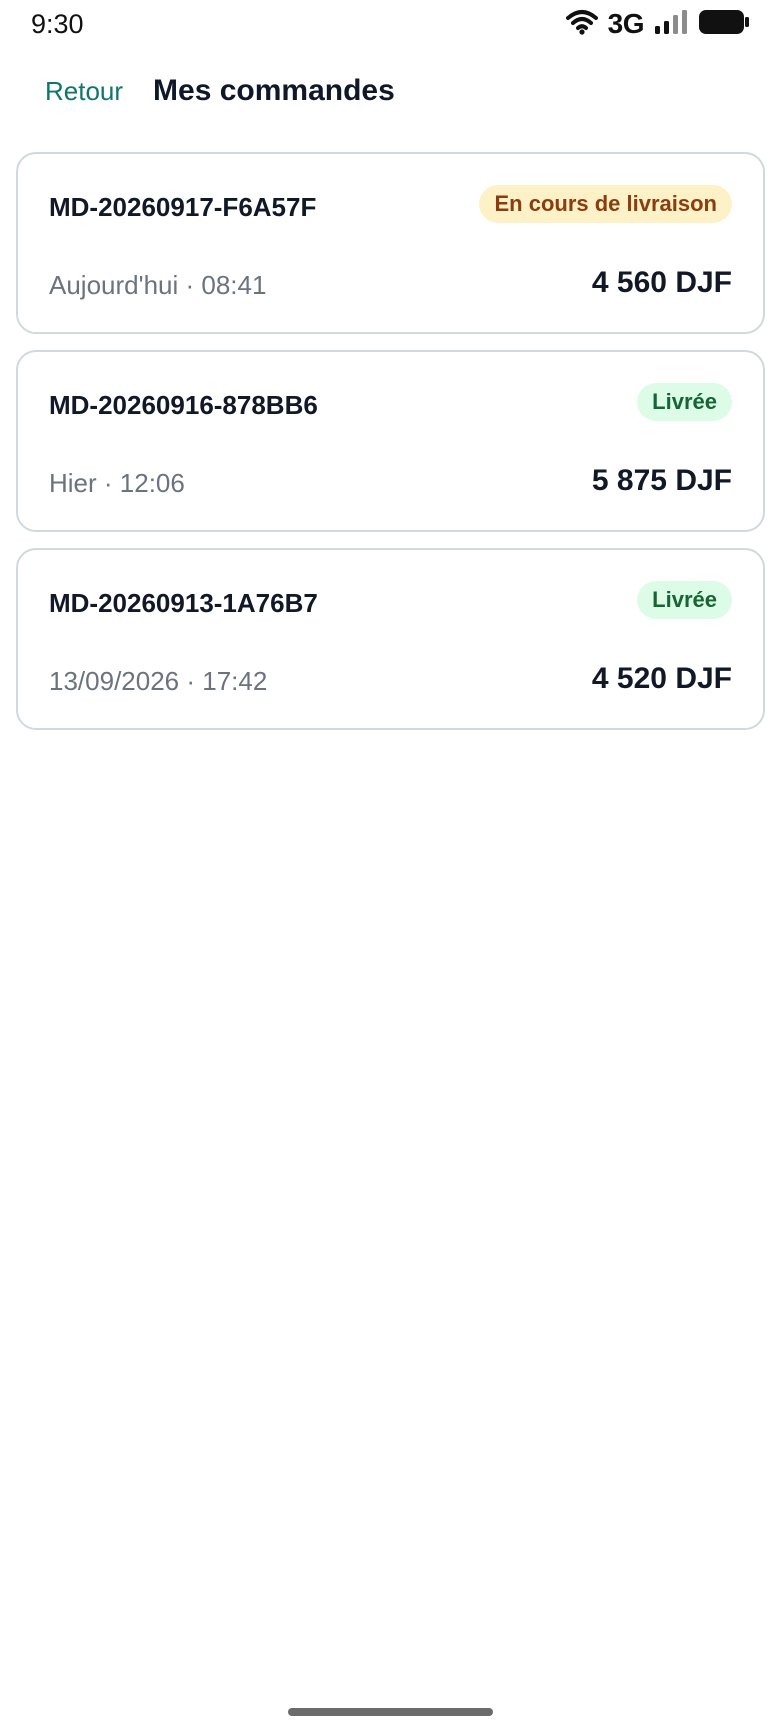 The image size is (780, 1733). What do you see at coordinates (84, 91) in the screenshot?
I see `back-button: Retour` at bounding box center [84, 91].